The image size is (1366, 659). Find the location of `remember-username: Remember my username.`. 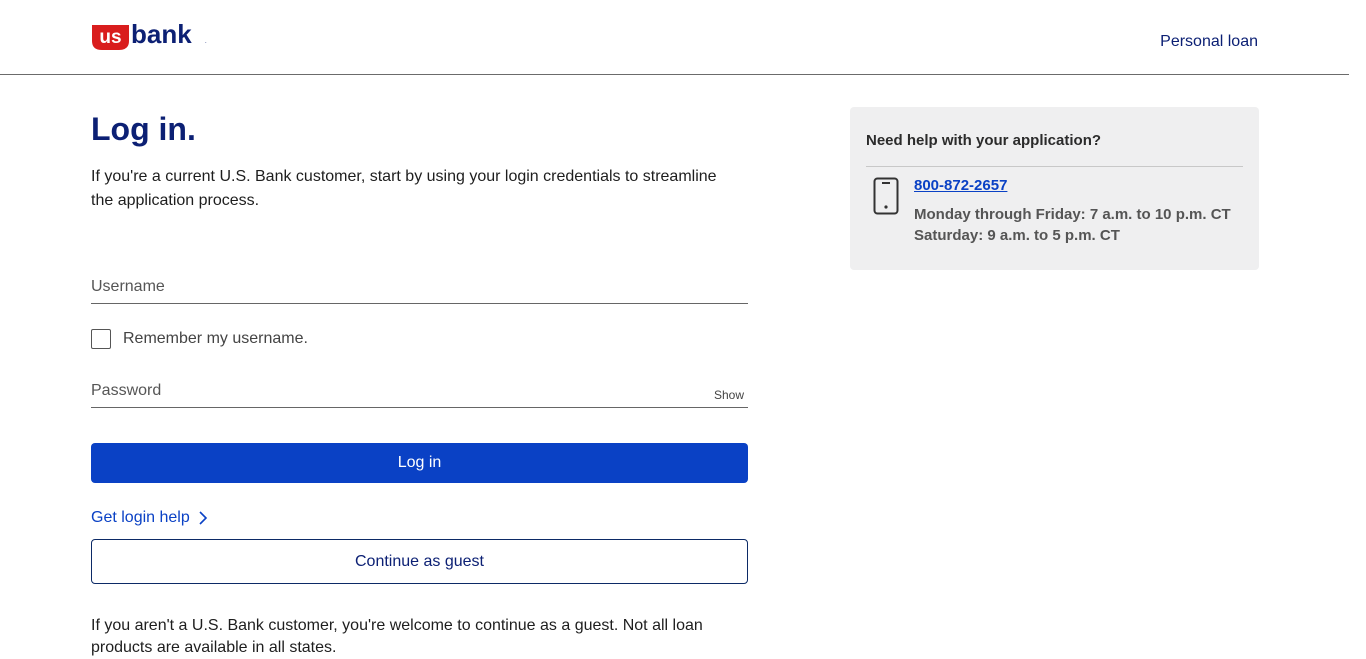

remember-username: Remember my username. is located at coordinates (199, 339).